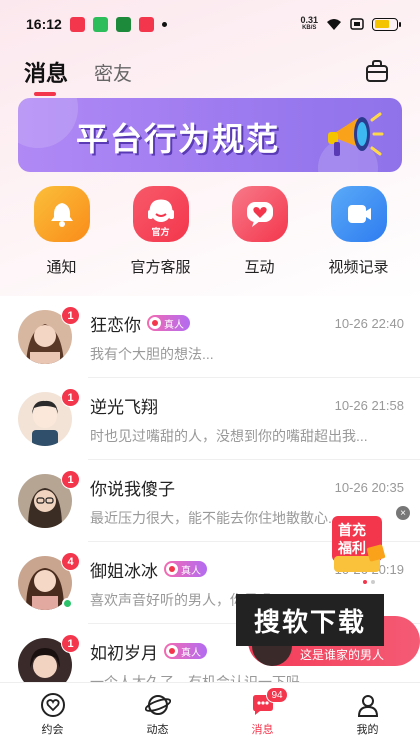 This screenshot has height=746, width=420. Describe the element at coordinates (356, 134) in the screenshot. I see `megaphone-icon` at that location.